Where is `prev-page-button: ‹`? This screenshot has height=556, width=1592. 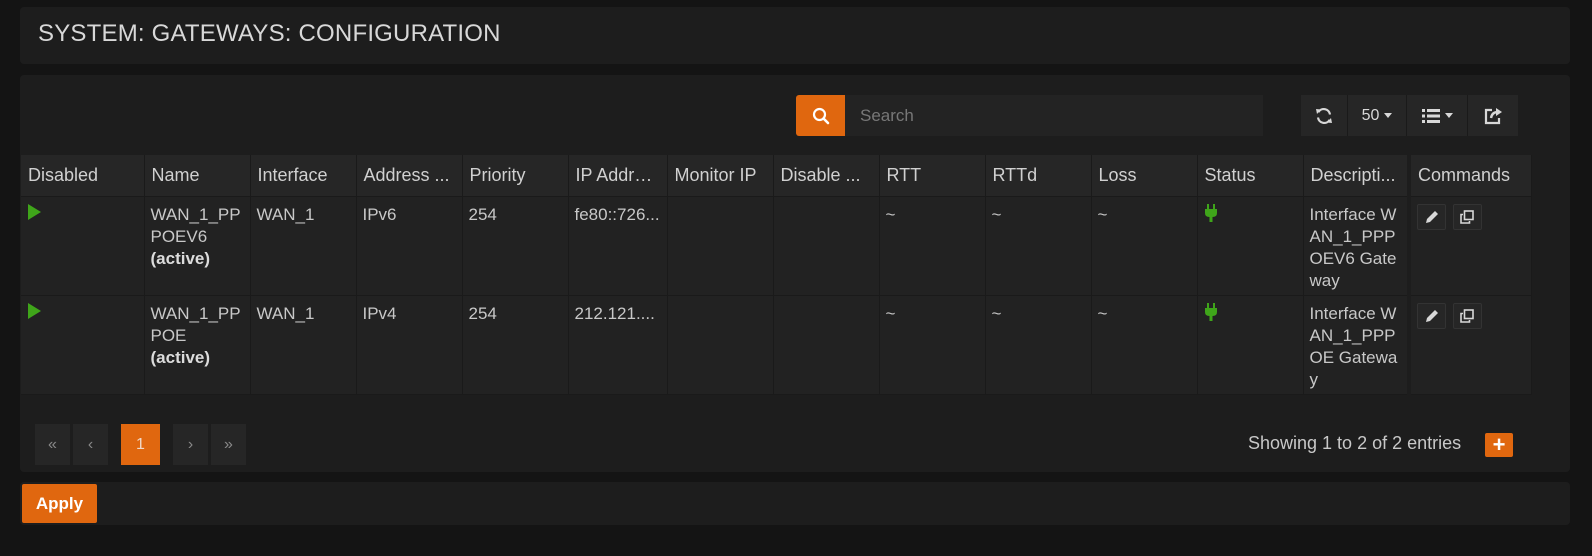
prev-page-button: ‹ is located at coordinates (90, 444).